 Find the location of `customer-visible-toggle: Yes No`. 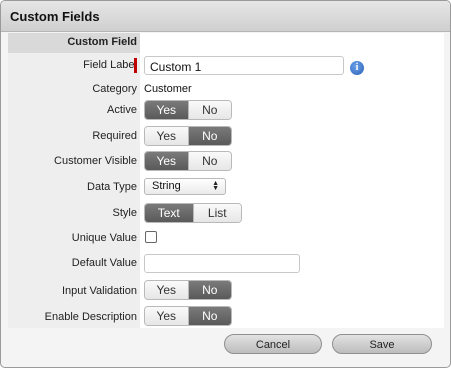

customer-visible-toggle: Yes No is located at coordinates (188, 161).